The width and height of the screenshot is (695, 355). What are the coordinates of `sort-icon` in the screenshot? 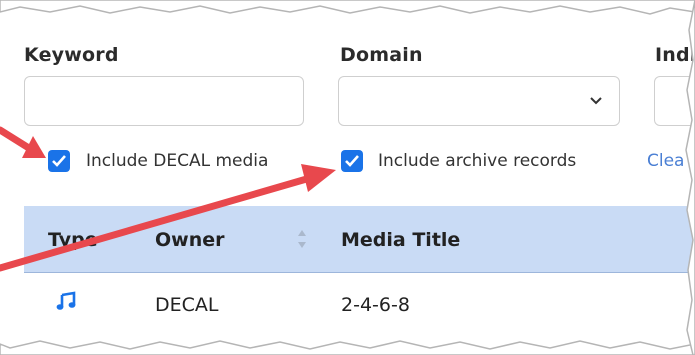 It's located at (302, 239).